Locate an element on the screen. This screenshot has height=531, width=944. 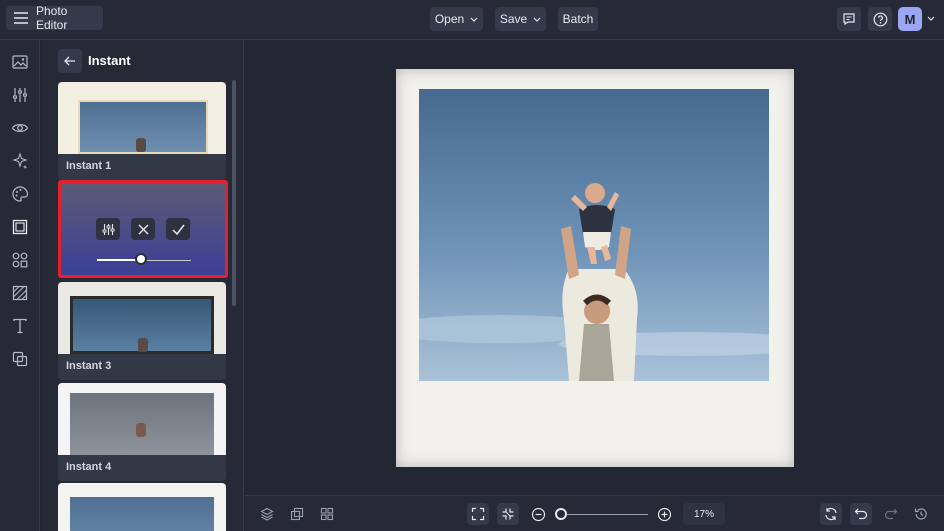
thumbnail-label: Instant 4 is located at coordinates (142, 468).